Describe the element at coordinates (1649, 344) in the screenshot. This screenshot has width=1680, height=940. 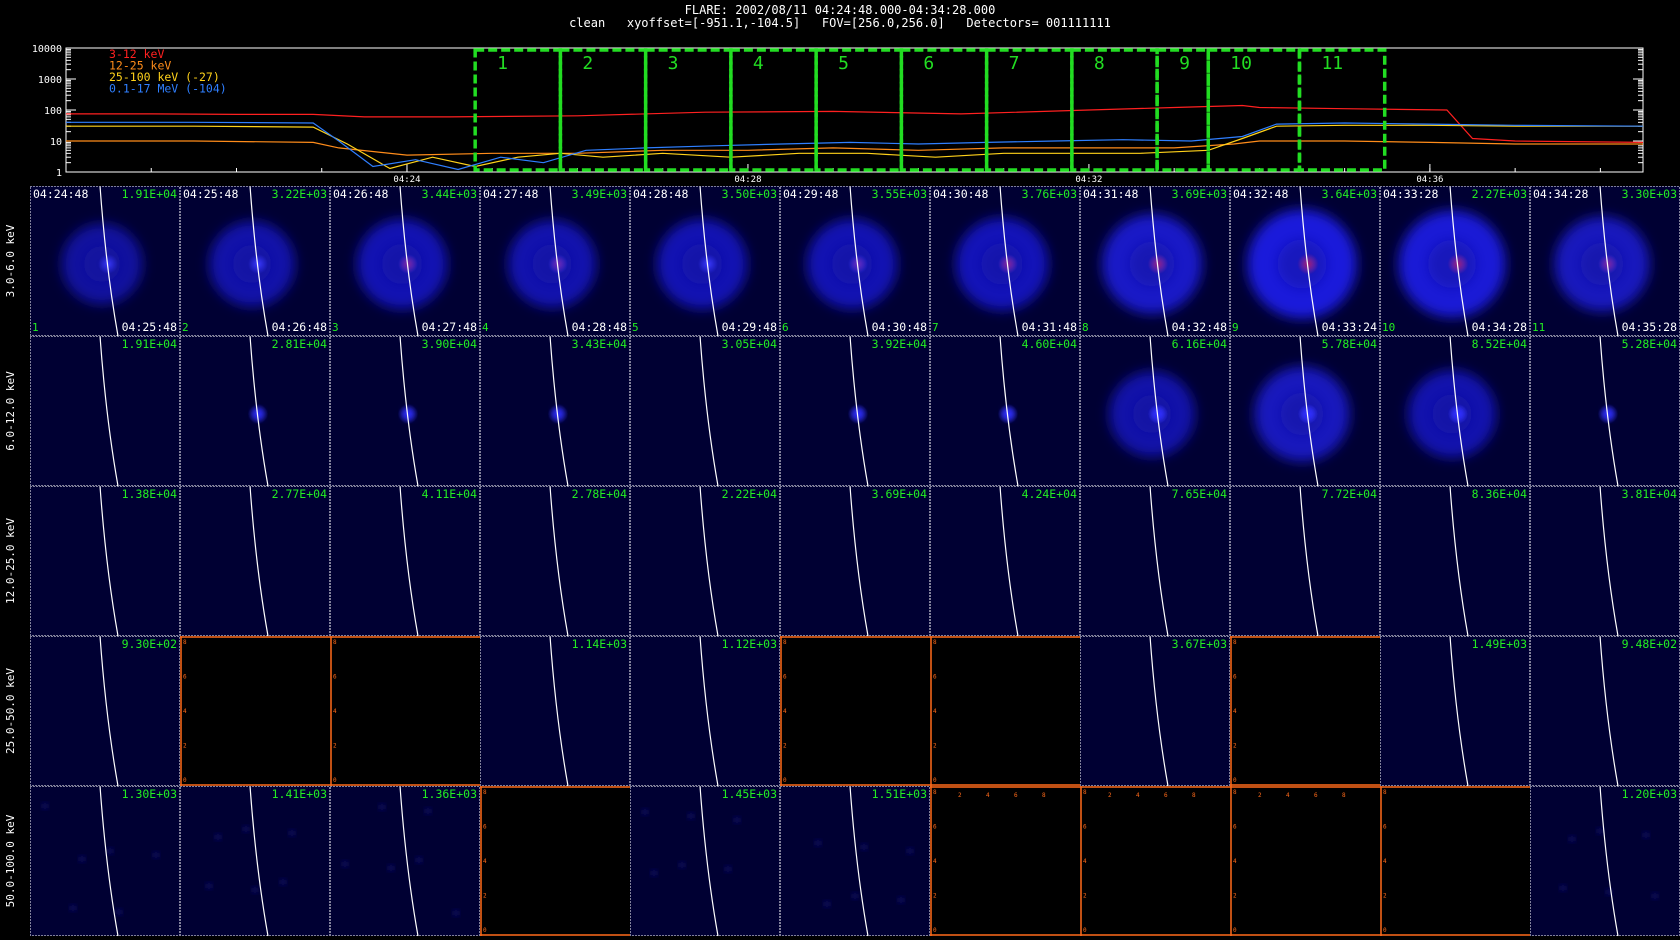
I see `flux-value: 5.28E+04` at that location.